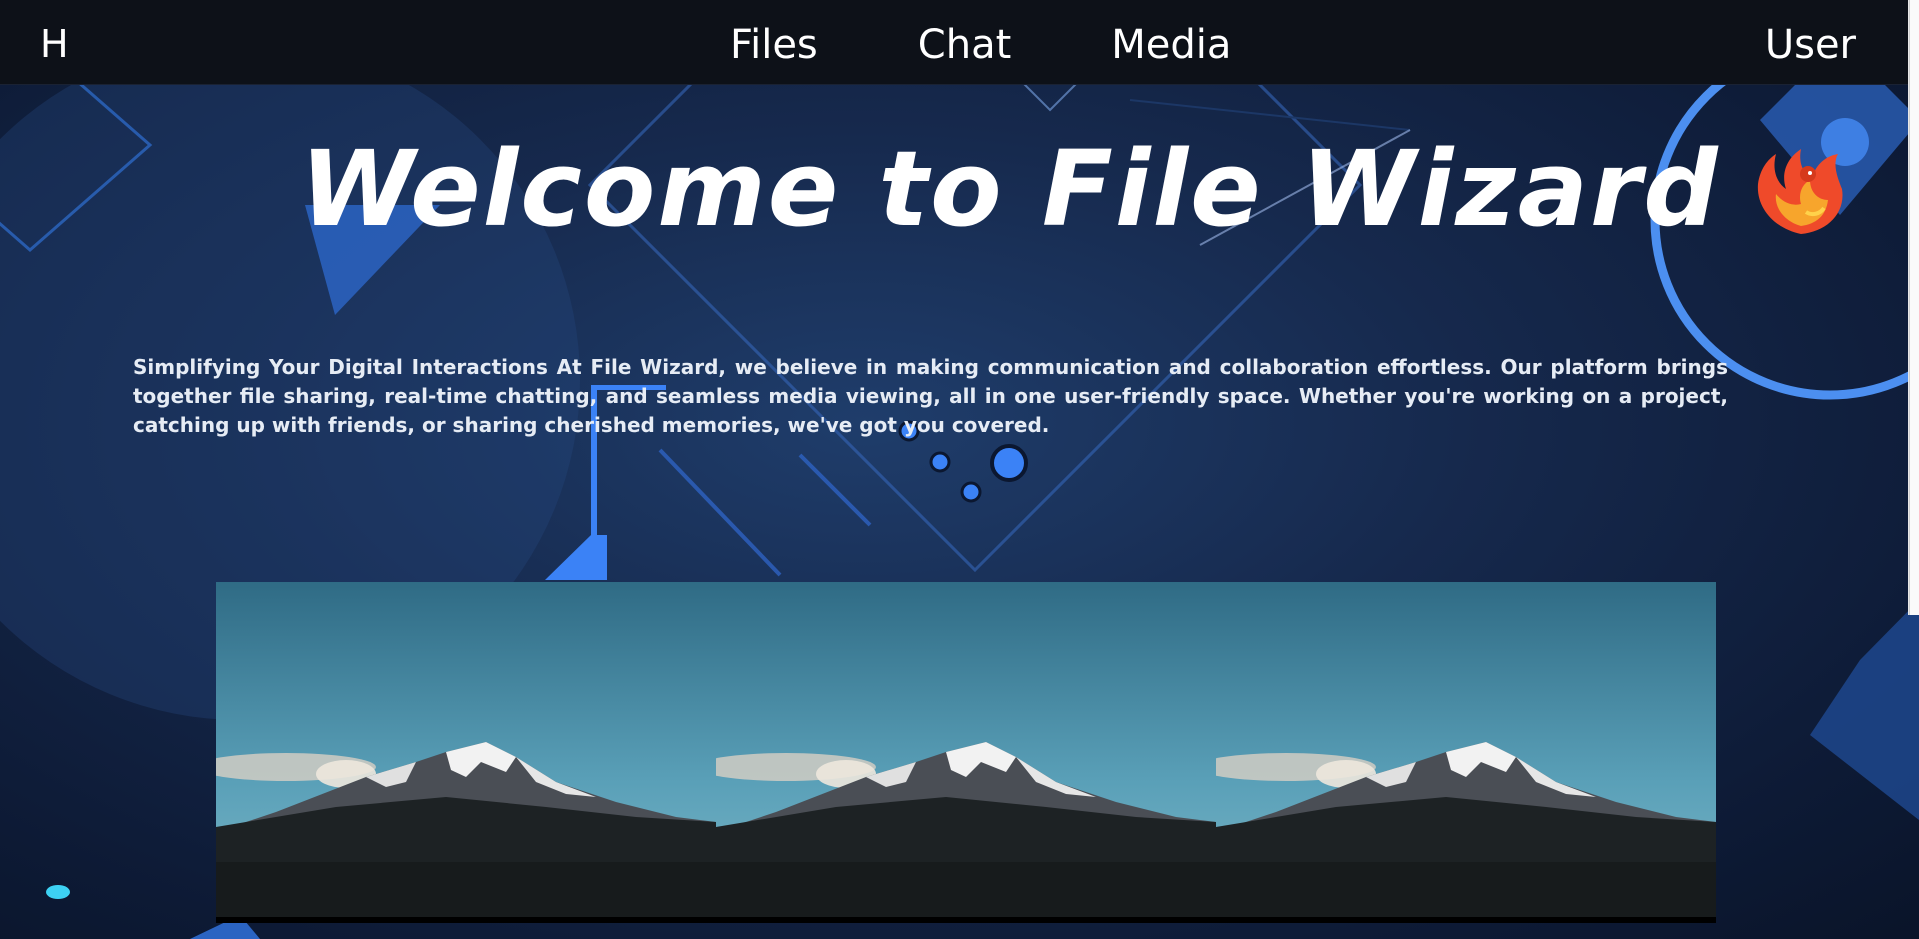  I want to click on scrollbar, so click(1913, 307).